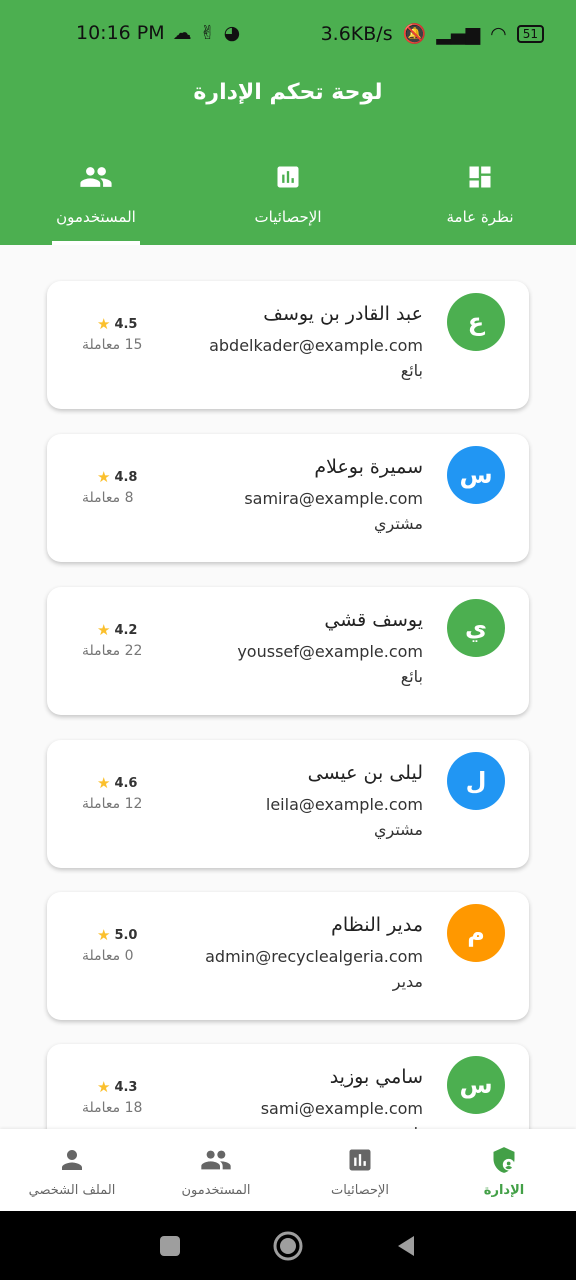 This screenshot has width=576, height=1280. What do you see at coordinates (407, 981) in the screenshot?
I see `user-role: مدير` at bounding box center [407, 981].